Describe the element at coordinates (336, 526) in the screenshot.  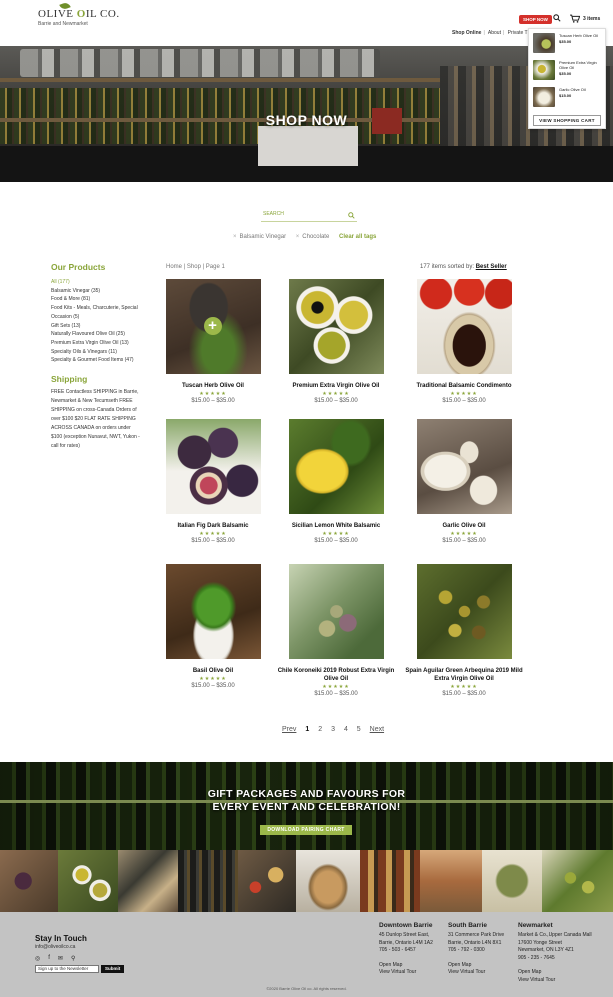
I see `product-name: Sicilian Lemon White Balsamic` at that location.